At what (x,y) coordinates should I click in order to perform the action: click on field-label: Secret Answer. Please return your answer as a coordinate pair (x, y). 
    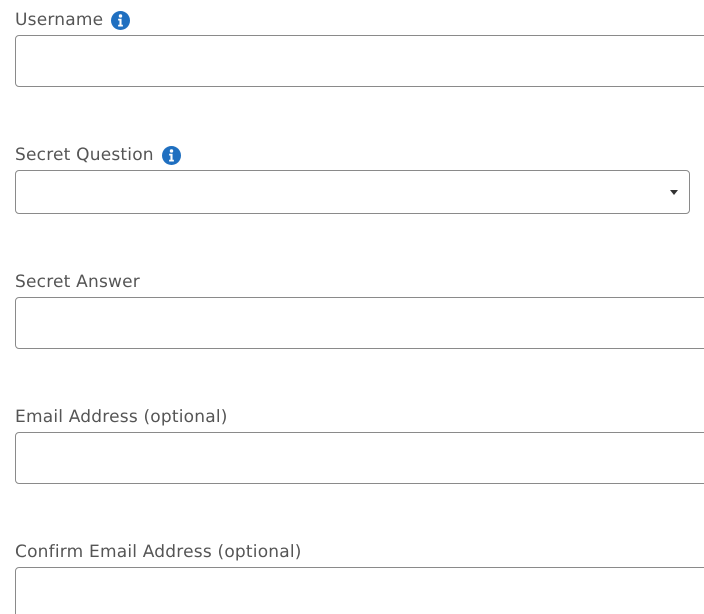
    Looking at the image, I should click on (77, 282).